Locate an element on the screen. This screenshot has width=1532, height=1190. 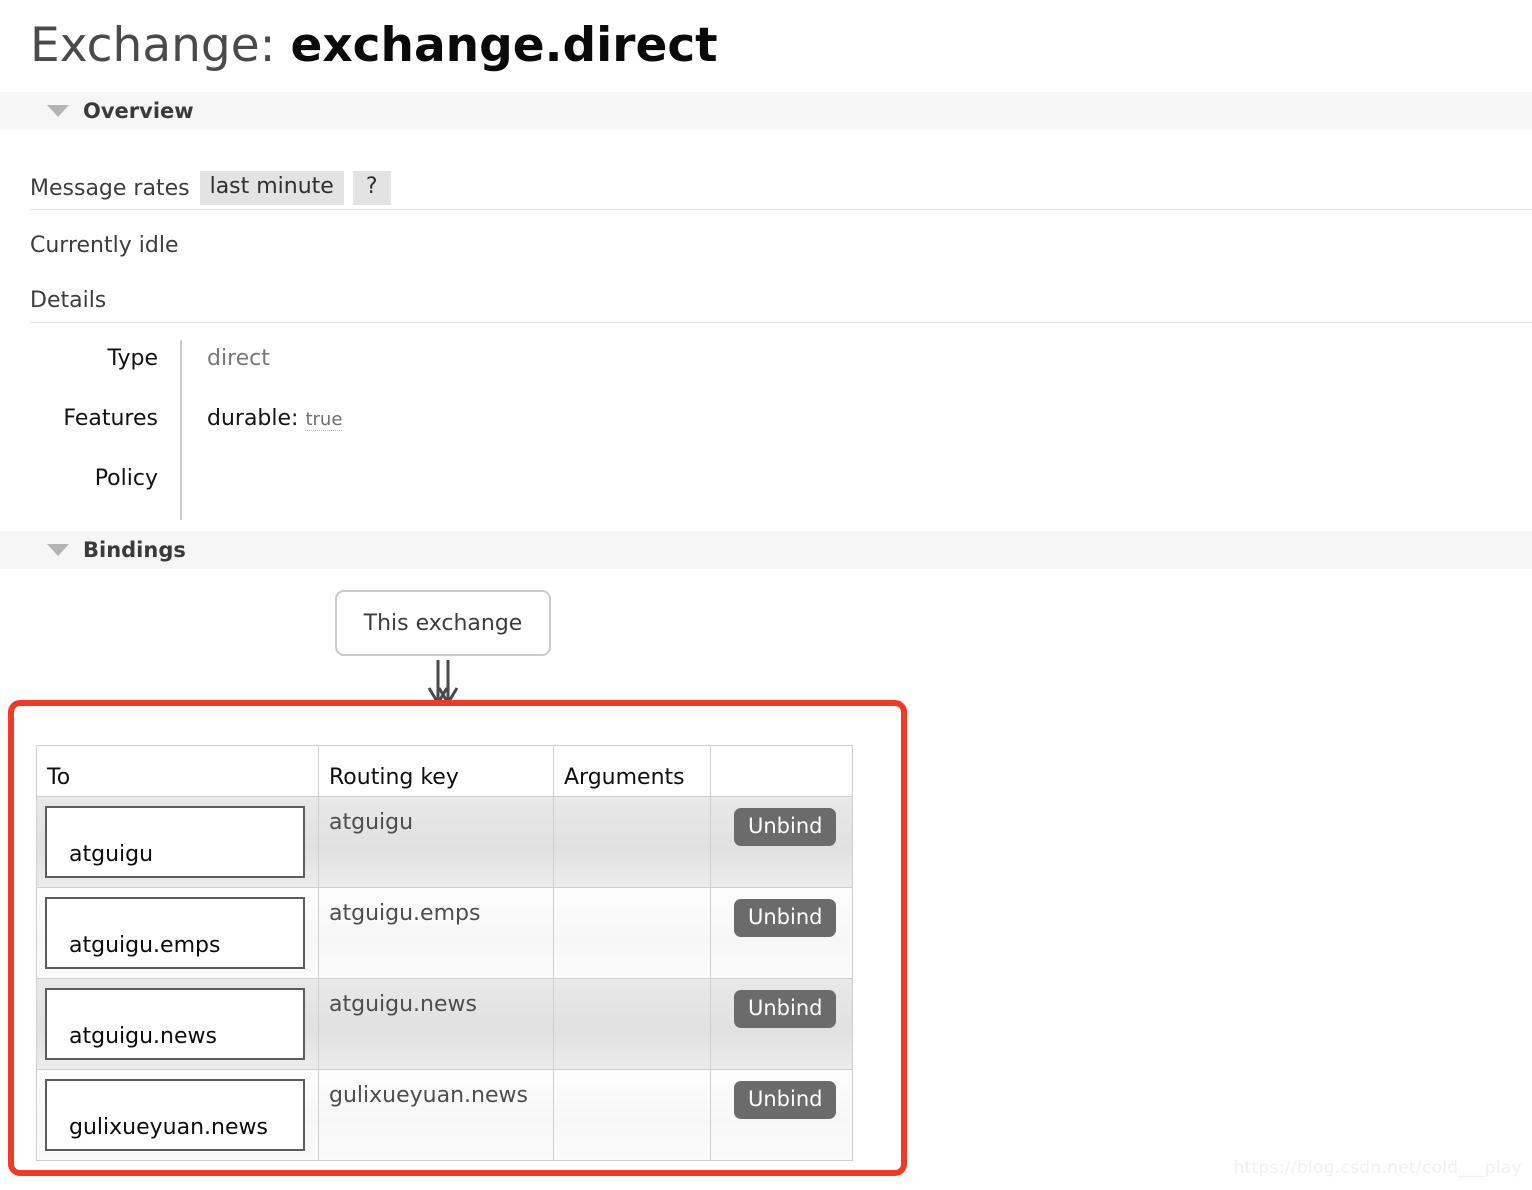
details-key-policy: Policy is located at coordinates (126, 478).